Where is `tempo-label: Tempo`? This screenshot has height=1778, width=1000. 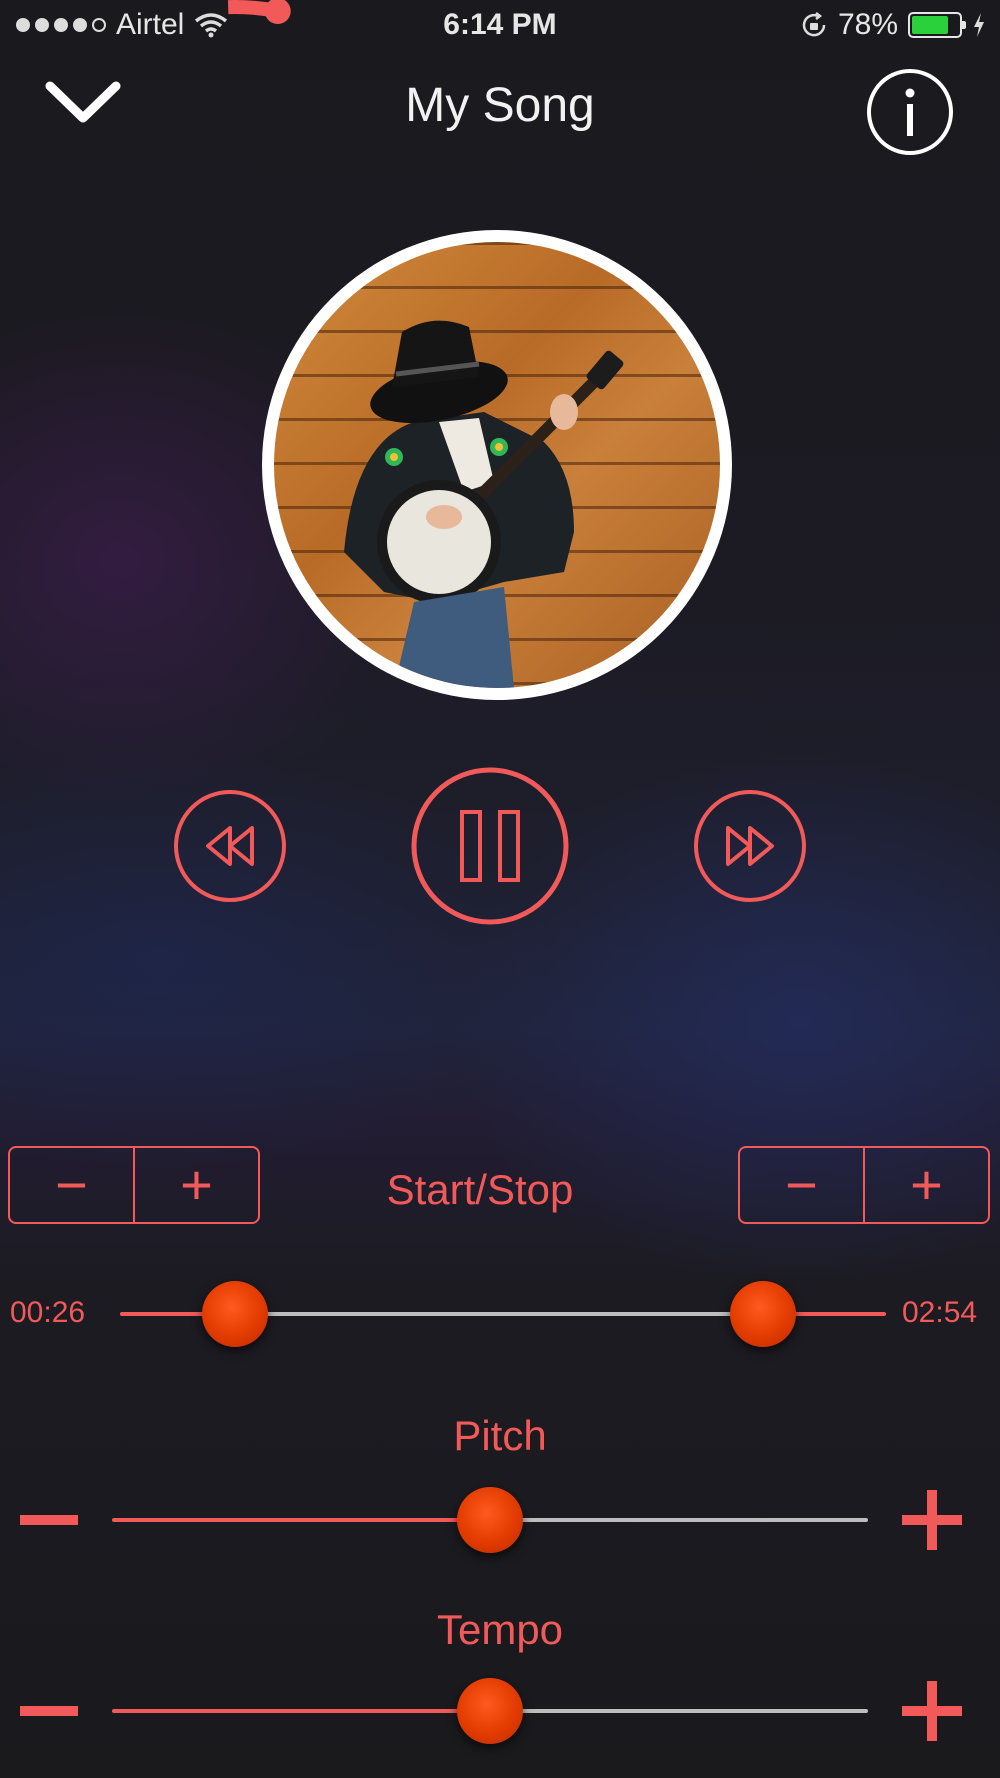 tempo-label: Tempo is located at coordinates (500, 1629).